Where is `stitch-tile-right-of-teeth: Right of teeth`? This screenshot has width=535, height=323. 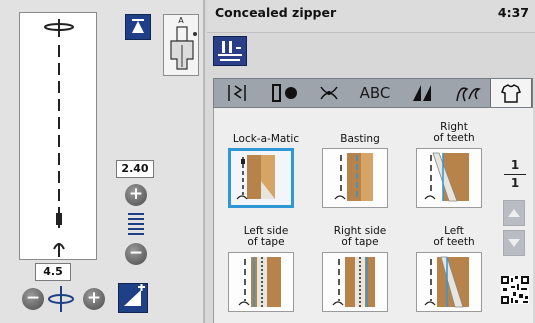
stitch-tile-right-of-teeth: Right of teeth is located at coordinates (454, 160).